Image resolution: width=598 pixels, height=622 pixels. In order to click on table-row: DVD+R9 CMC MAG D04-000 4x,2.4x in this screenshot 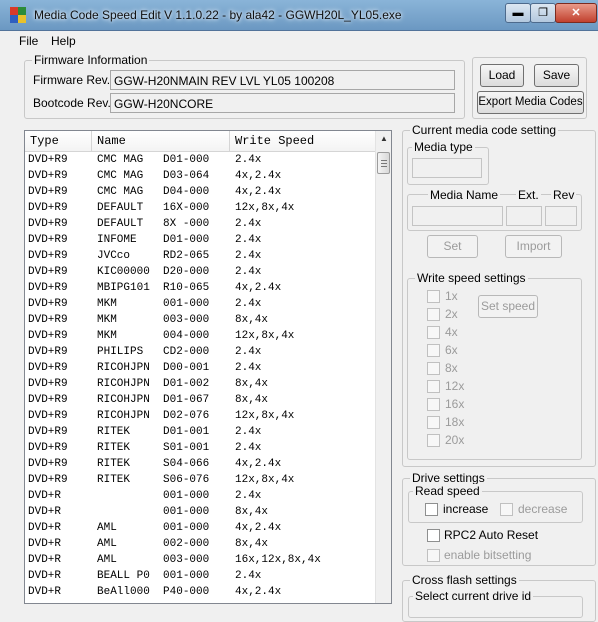, I will do `click(200, 192)`.